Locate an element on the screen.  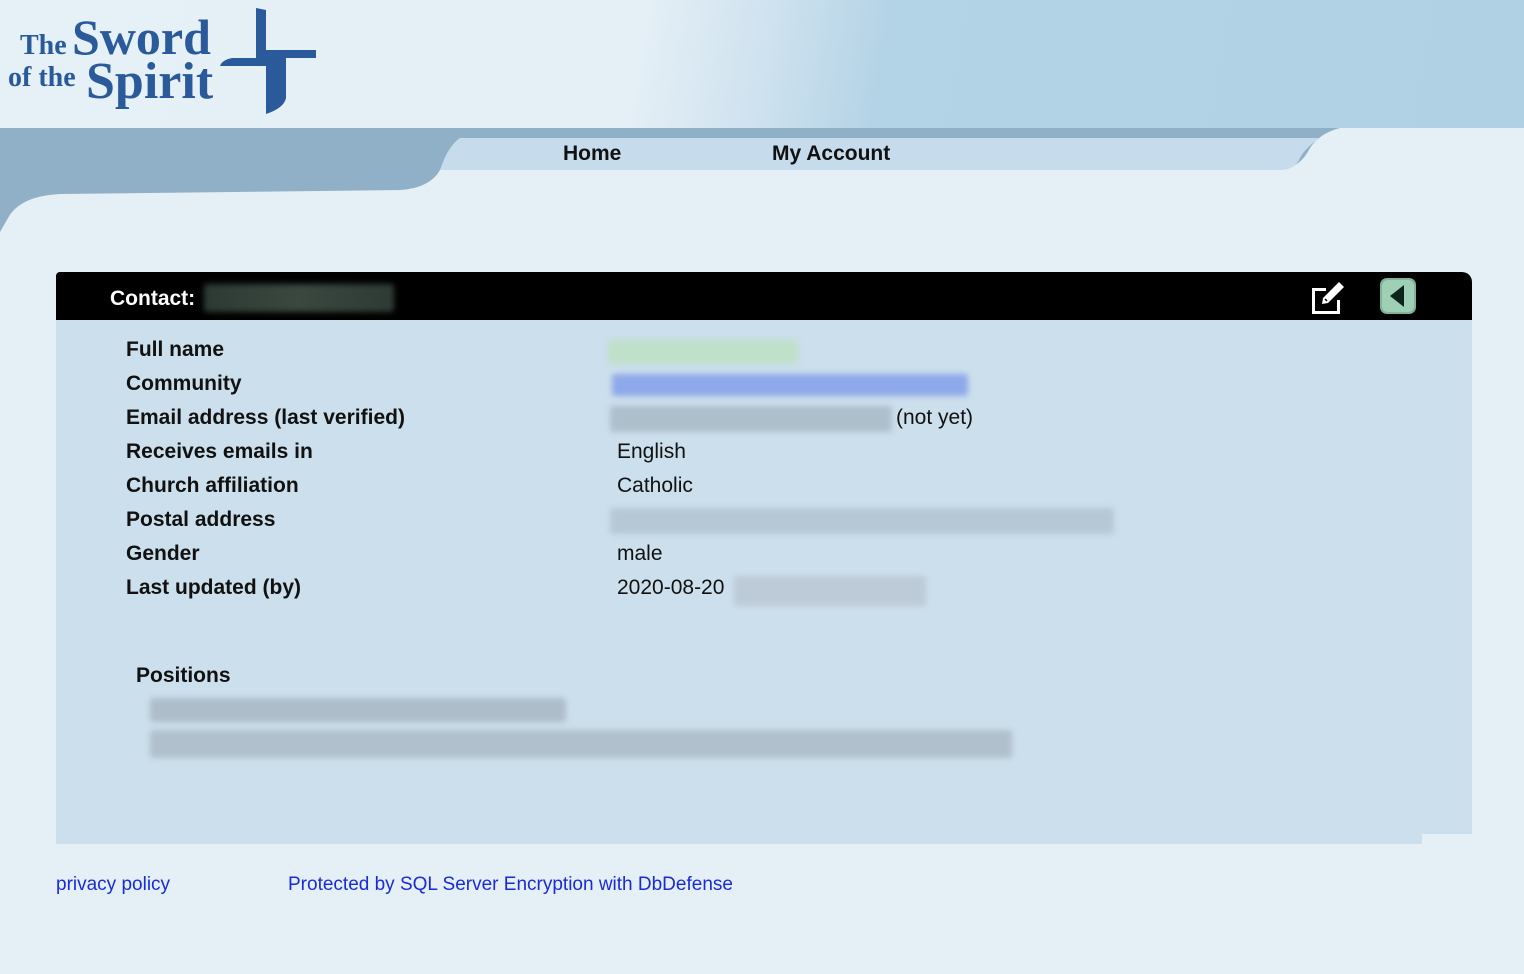
church-affiliation-value: Catholic is located at coordinates (655, 485).